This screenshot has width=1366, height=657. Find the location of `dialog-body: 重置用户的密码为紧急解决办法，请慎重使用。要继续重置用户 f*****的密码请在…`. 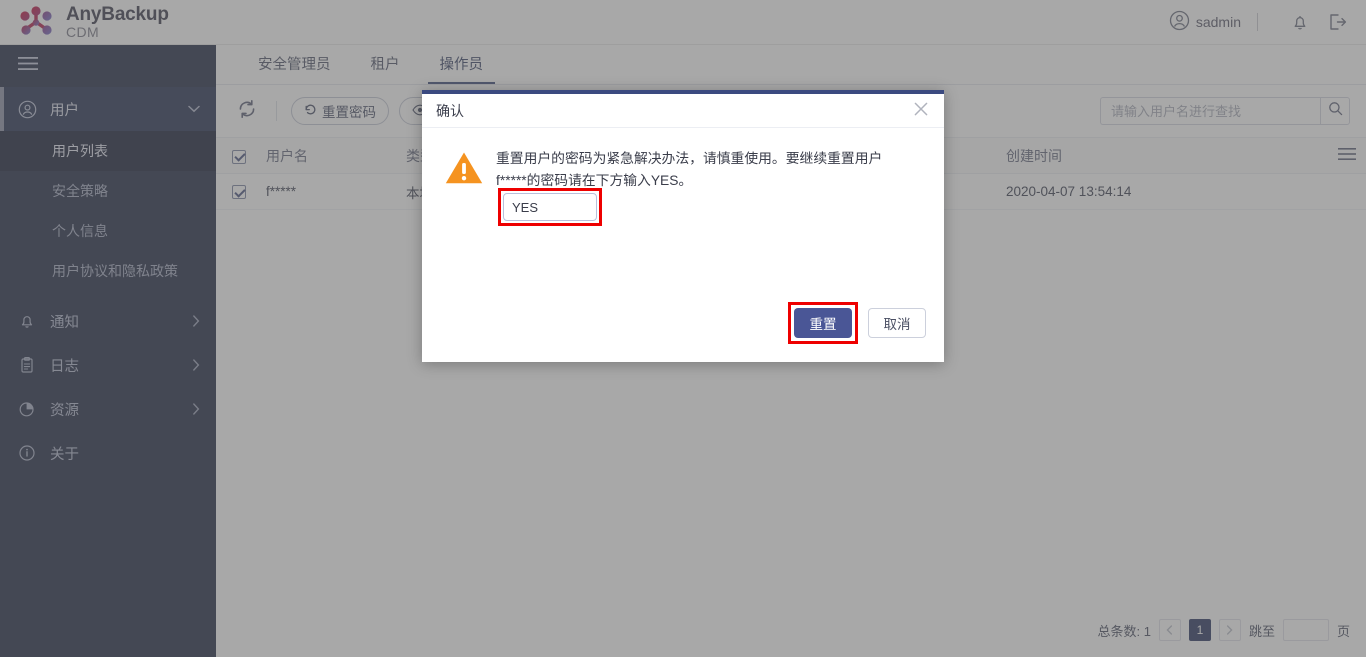

dialog-body: 重置用户的密码为紧急解决办法，请慎重使用。要继续重置用户 f*****的密码请在… is located at coordinates (683, 160).